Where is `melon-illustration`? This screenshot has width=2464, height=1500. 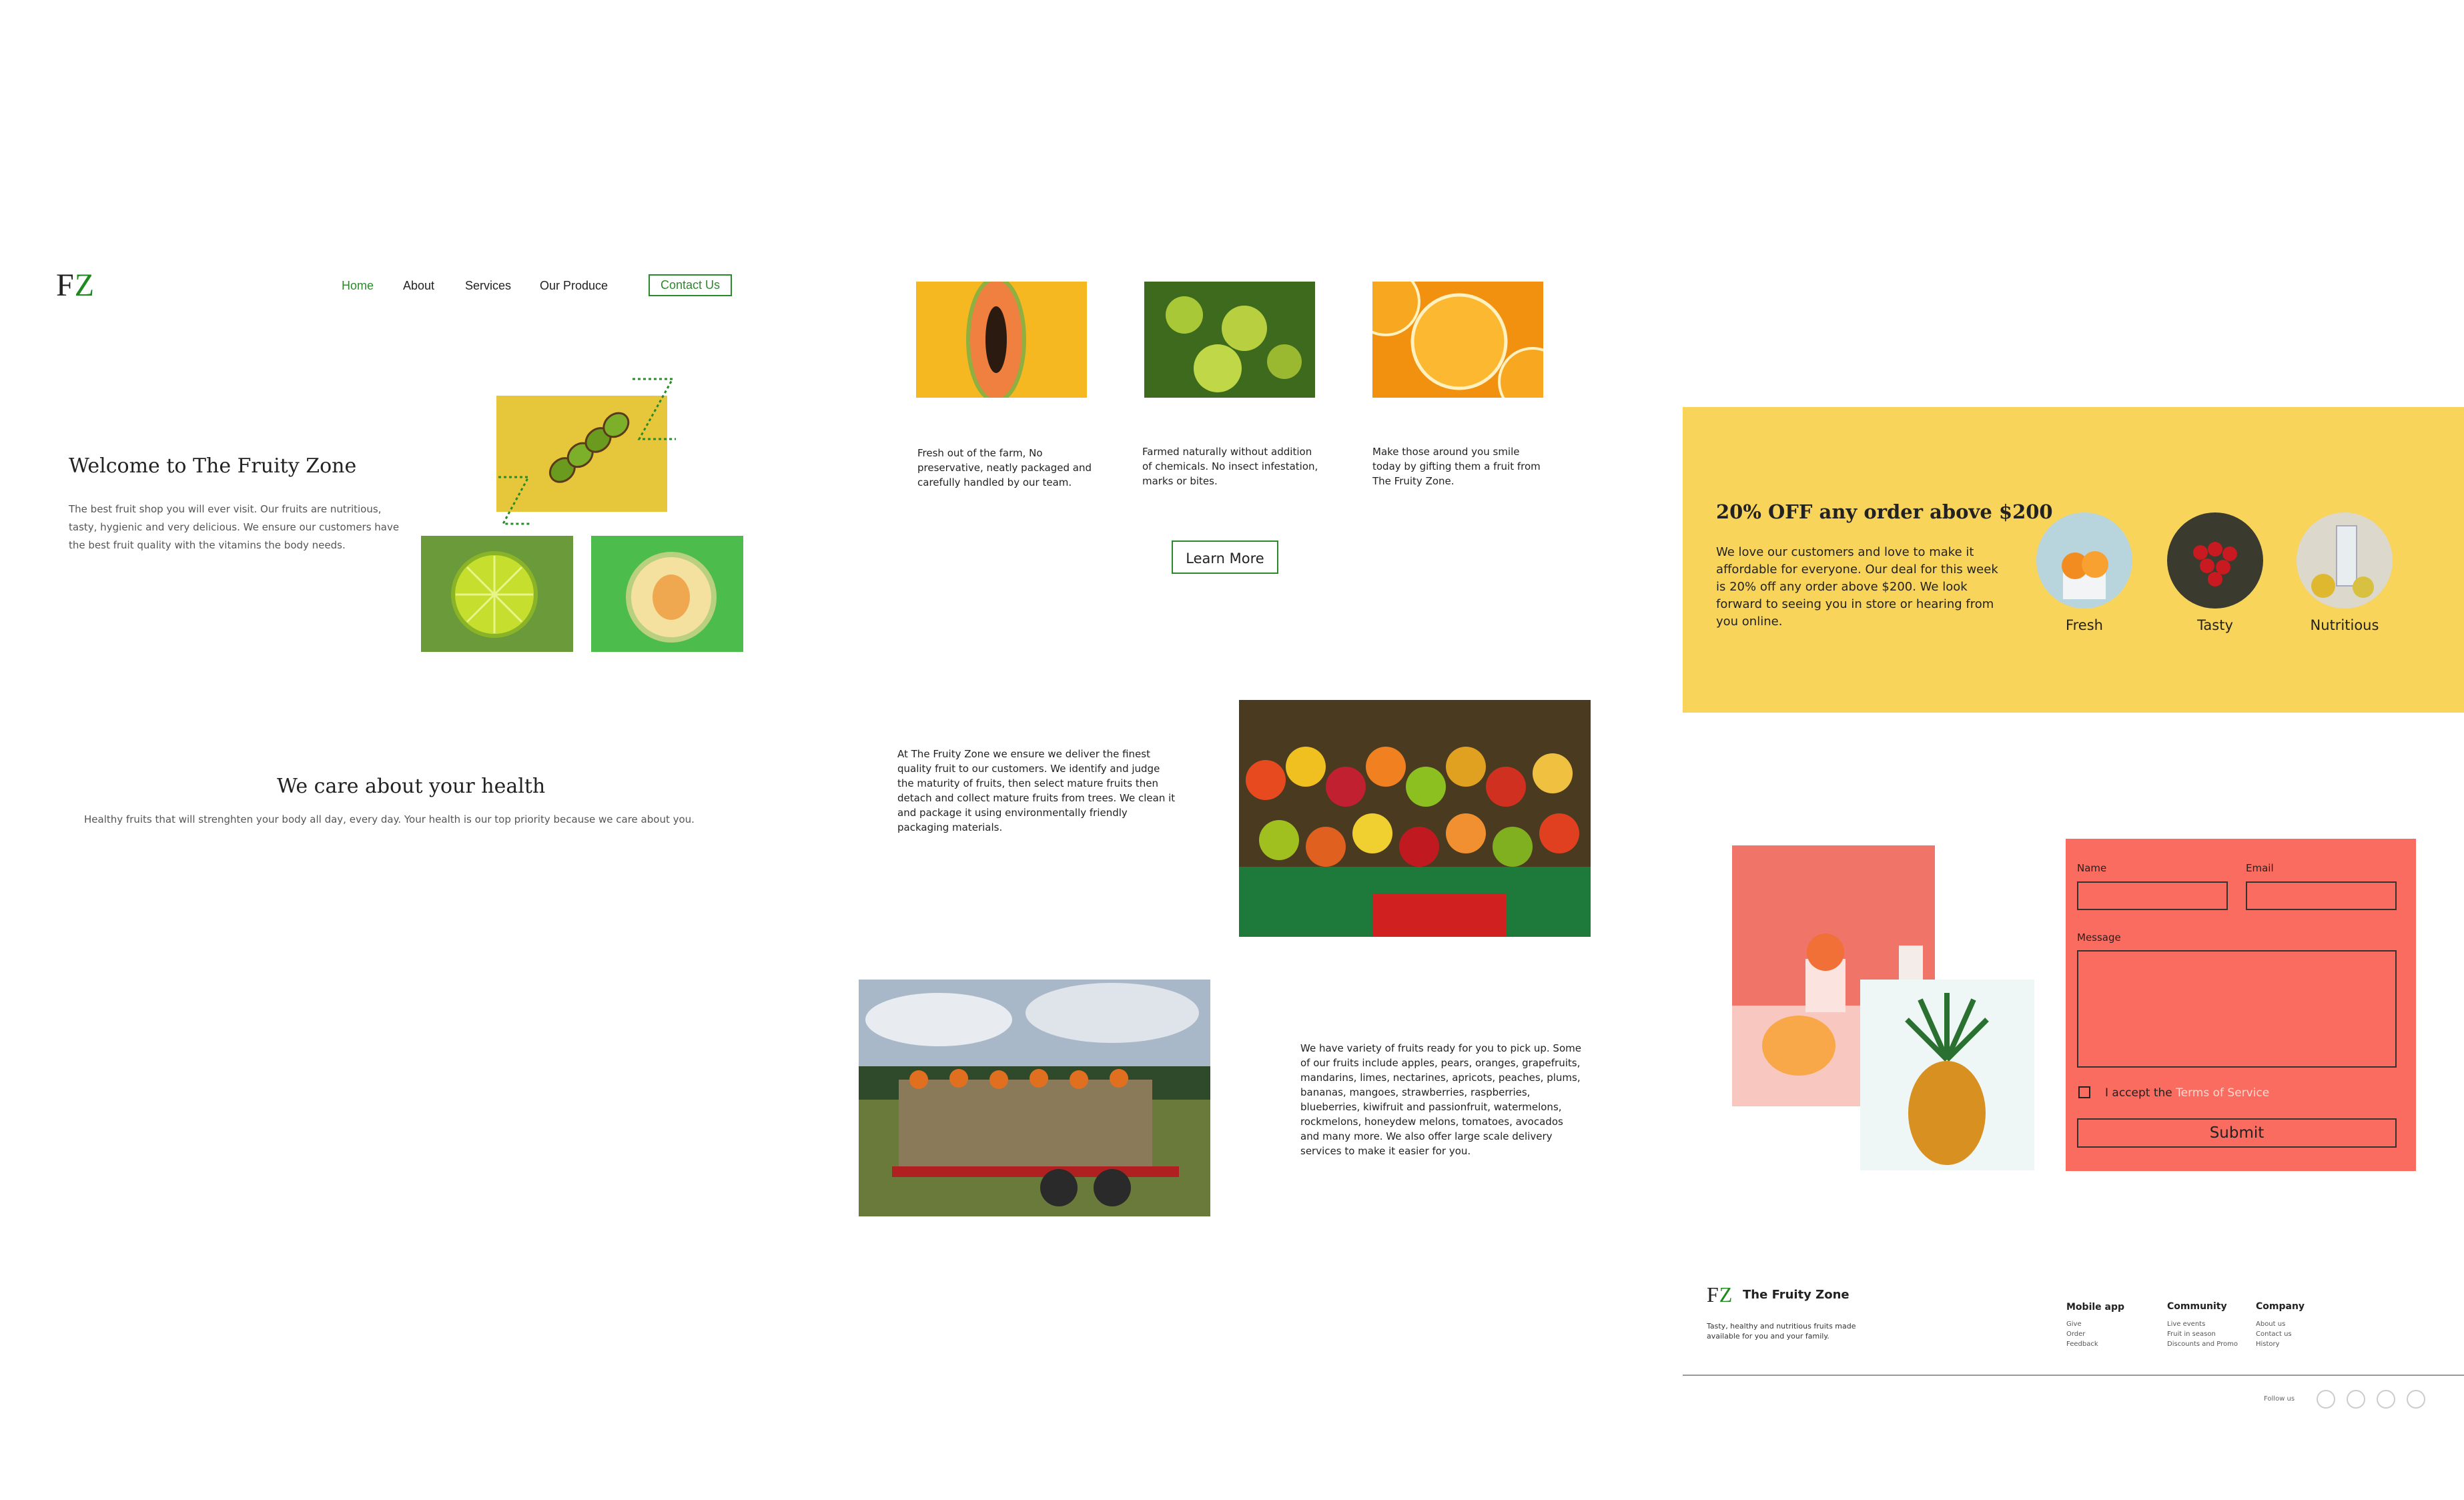
melon-illustration is located at coordinates (667, 594).